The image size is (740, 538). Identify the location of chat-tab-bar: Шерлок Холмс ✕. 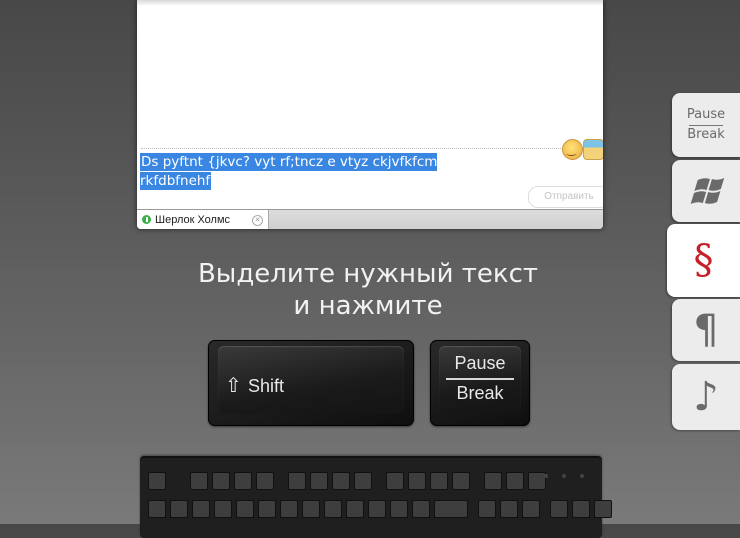
(370, 219).